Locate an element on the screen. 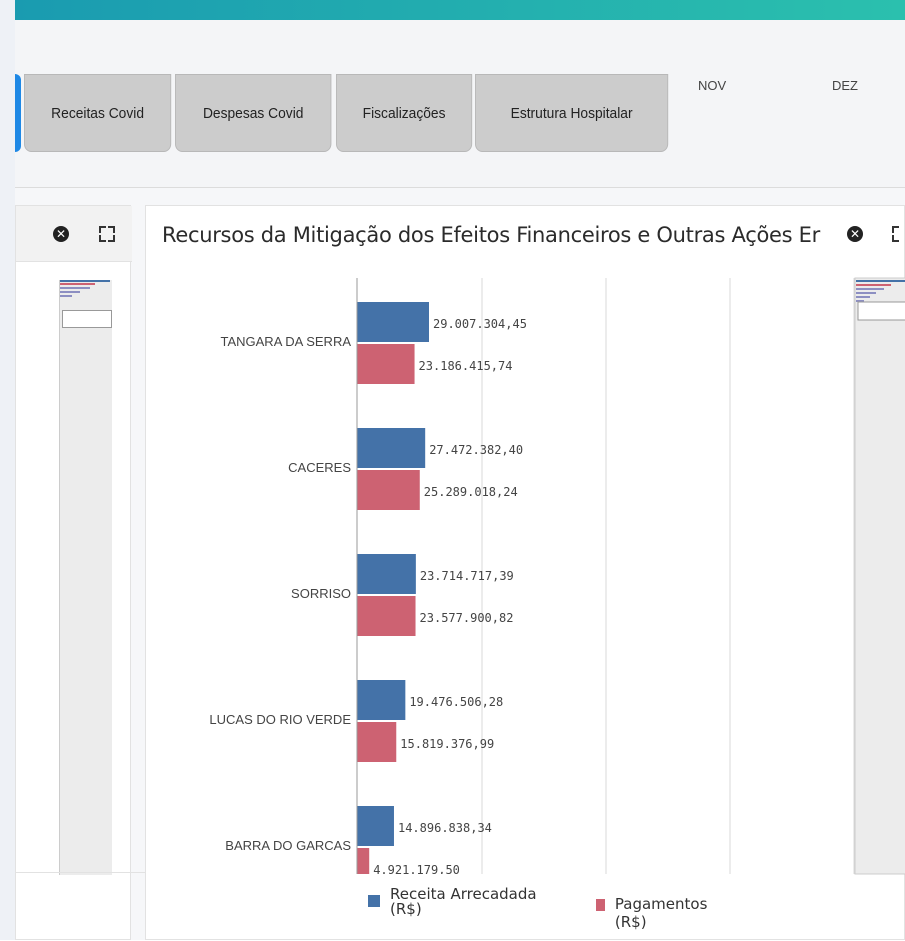 This screenshot has width=905, height=941. legend-label-pagamentos: Pagamentos (R$) is located at coordinates (661, 913).